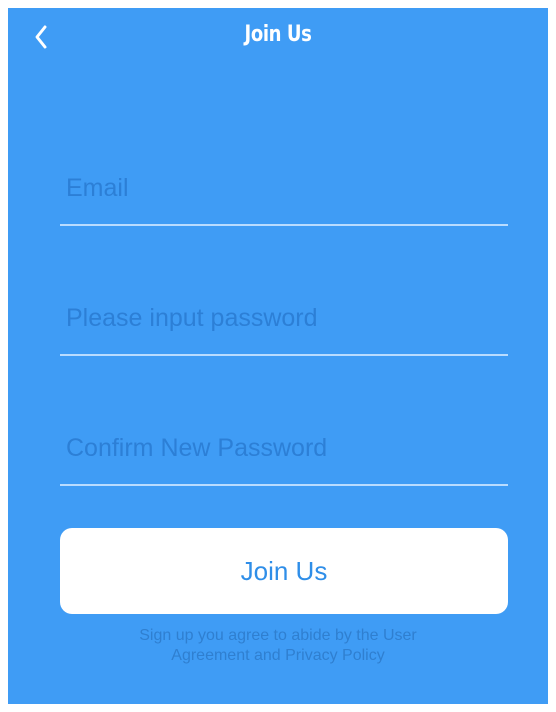 The height and width of the screenshot is (712, 556). I want to click on back-button, so click(41, 37).